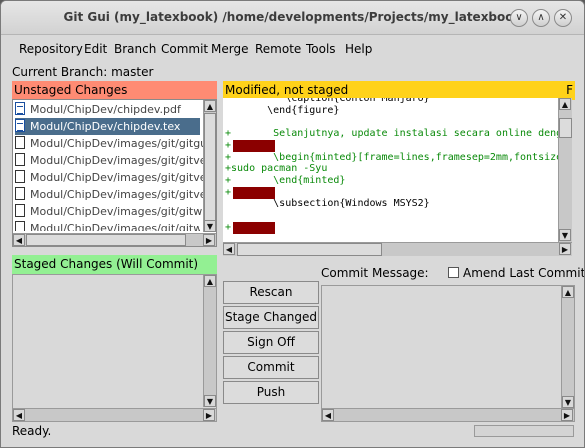 This screenshot has height=448, width=585. Describe the element at coordinates (271, 367) in the screenshot. I see `commit-button: Commit` at that location.